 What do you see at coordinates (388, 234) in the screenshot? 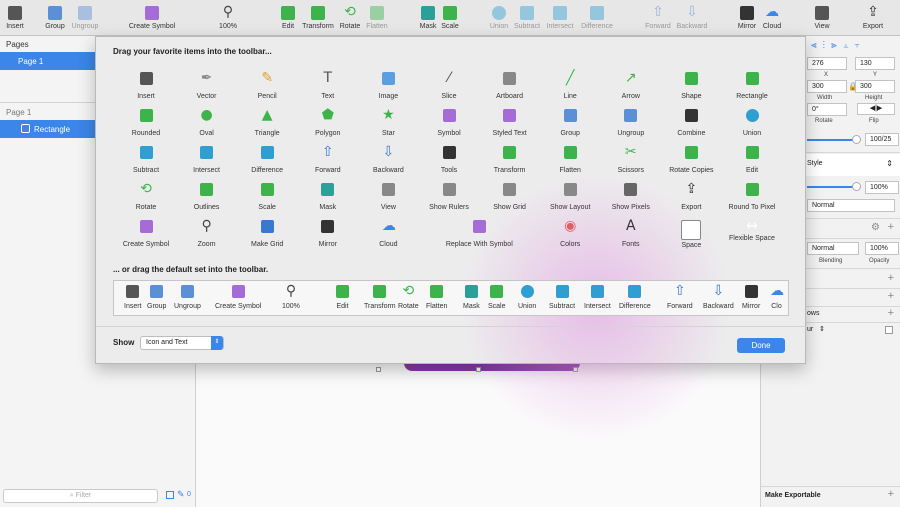
I see `toolbar-item-cloud: ☁ Cloud` at bounding box center [388, 234].